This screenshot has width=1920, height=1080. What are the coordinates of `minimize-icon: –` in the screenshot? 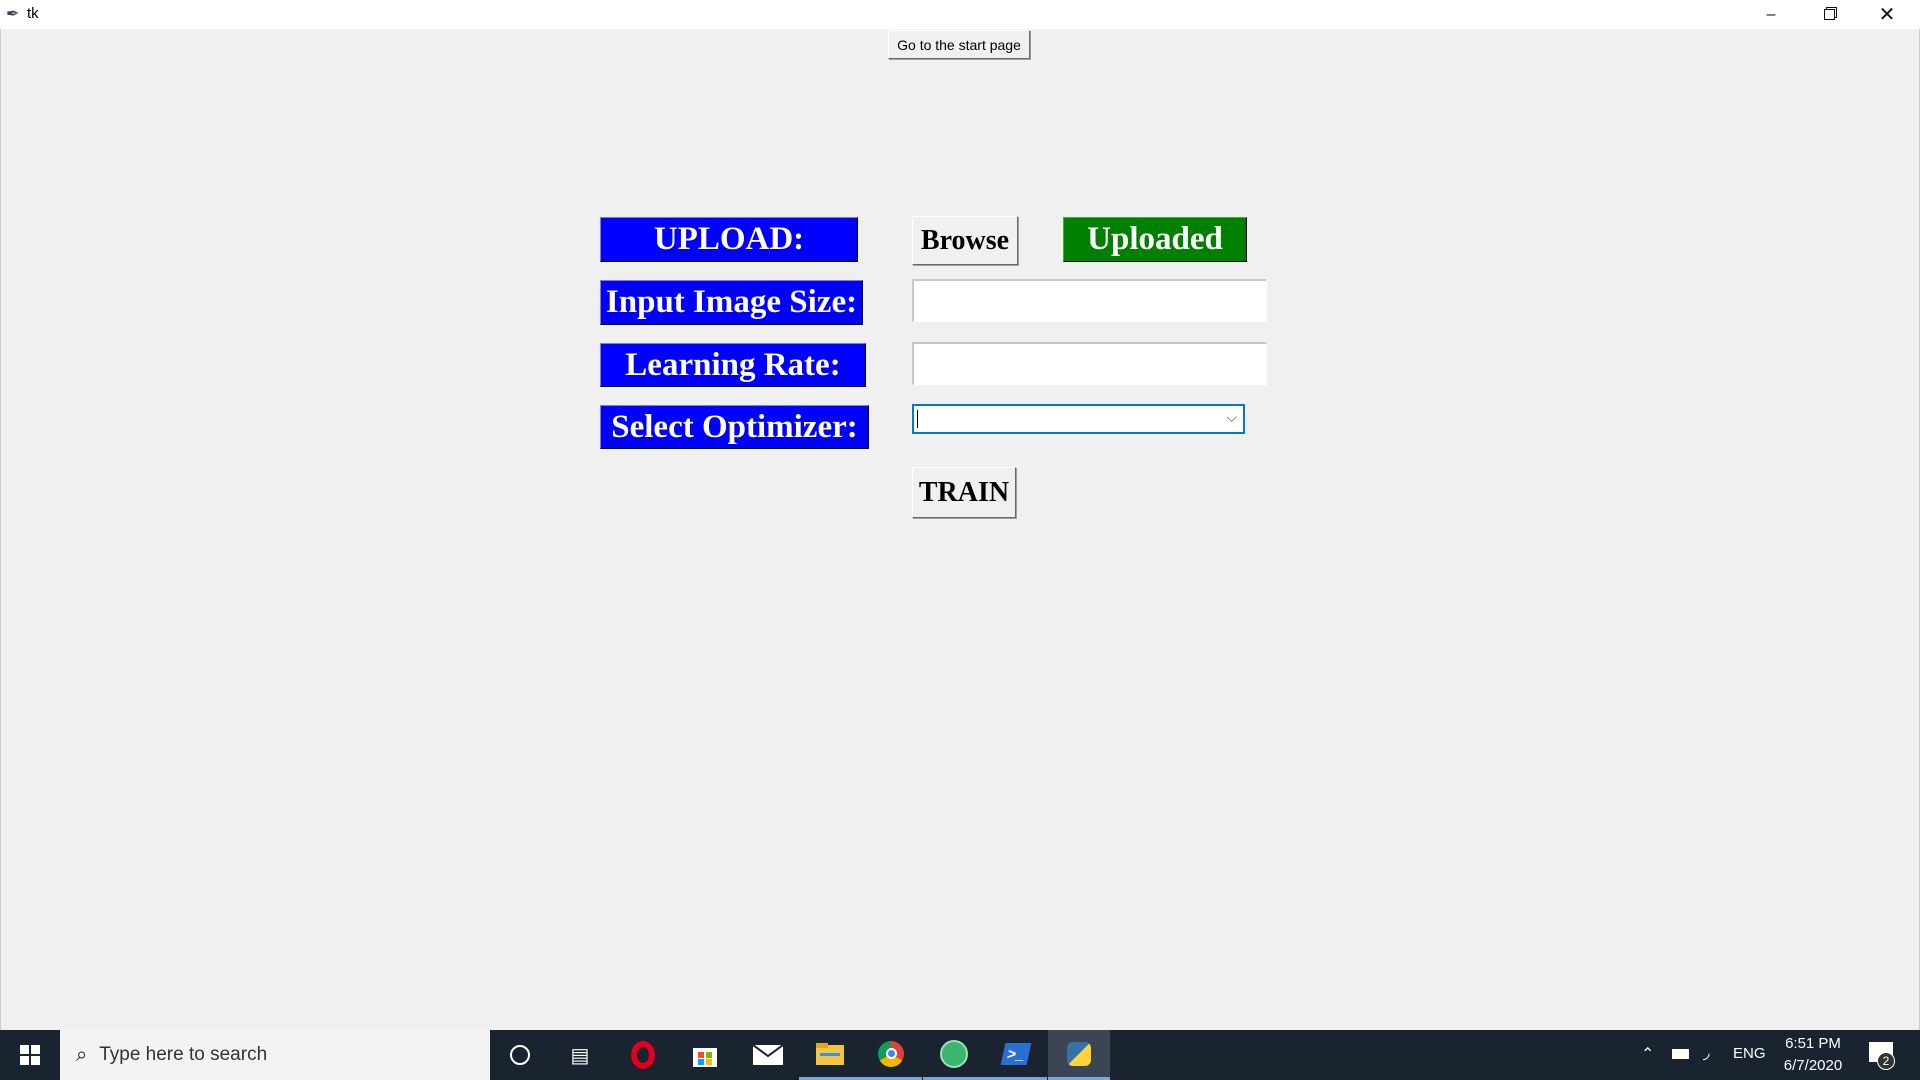 It's located at (1771, 14).